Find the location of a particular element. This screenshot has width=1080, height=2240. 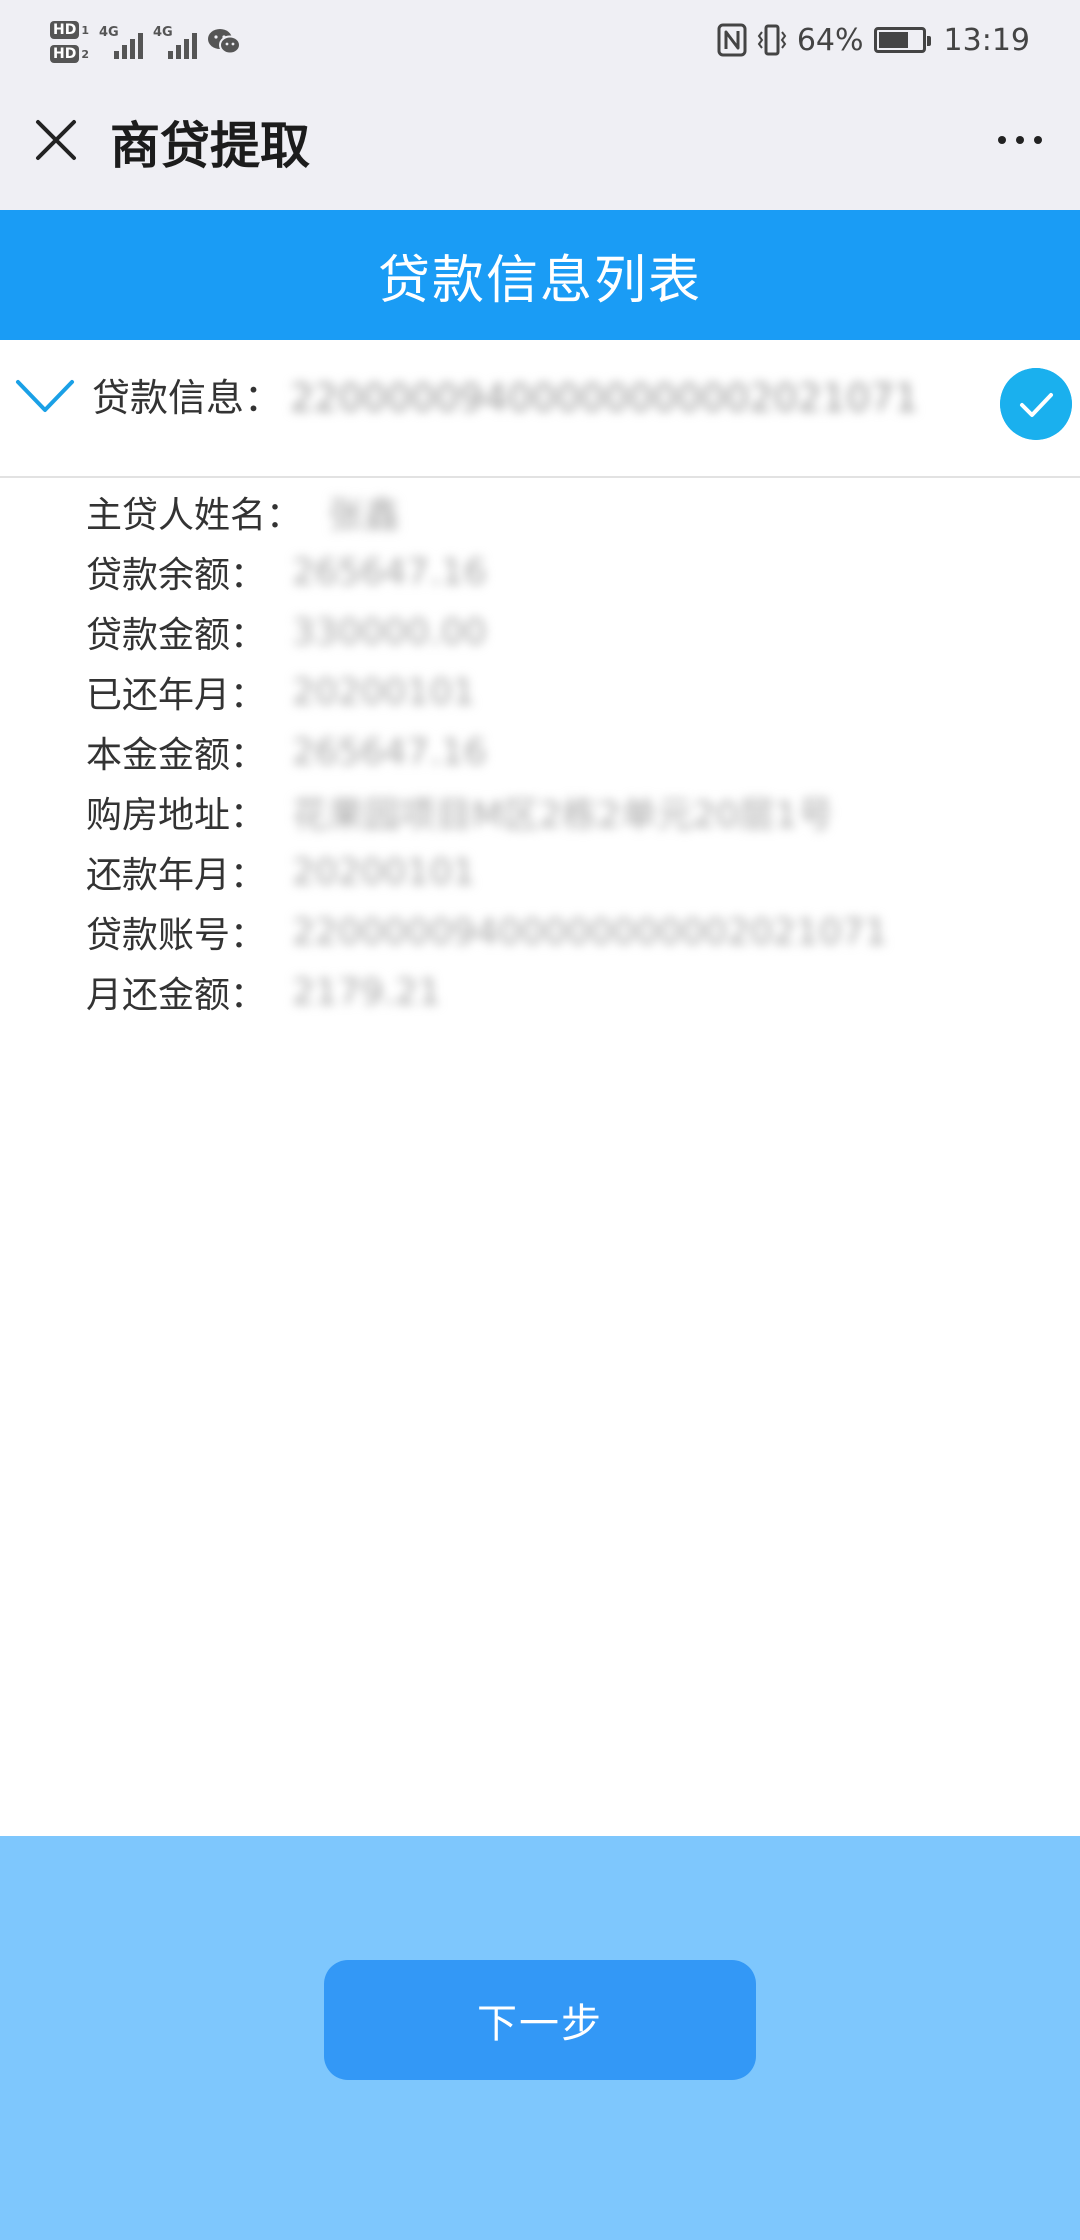

more-options-icon is located at coordinates (1020, 140).